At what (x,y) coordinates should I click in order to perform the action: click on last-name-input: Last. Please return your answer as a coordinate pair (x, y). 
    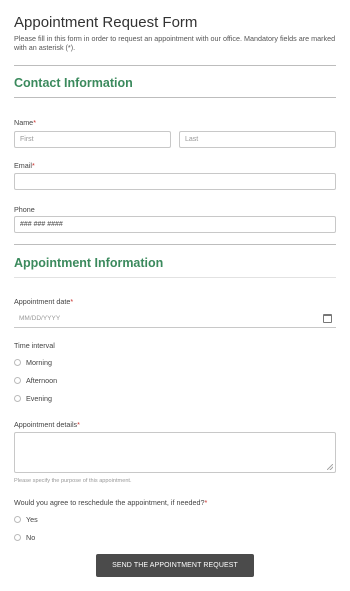
    Looking at the image, I should click on (257, 139).